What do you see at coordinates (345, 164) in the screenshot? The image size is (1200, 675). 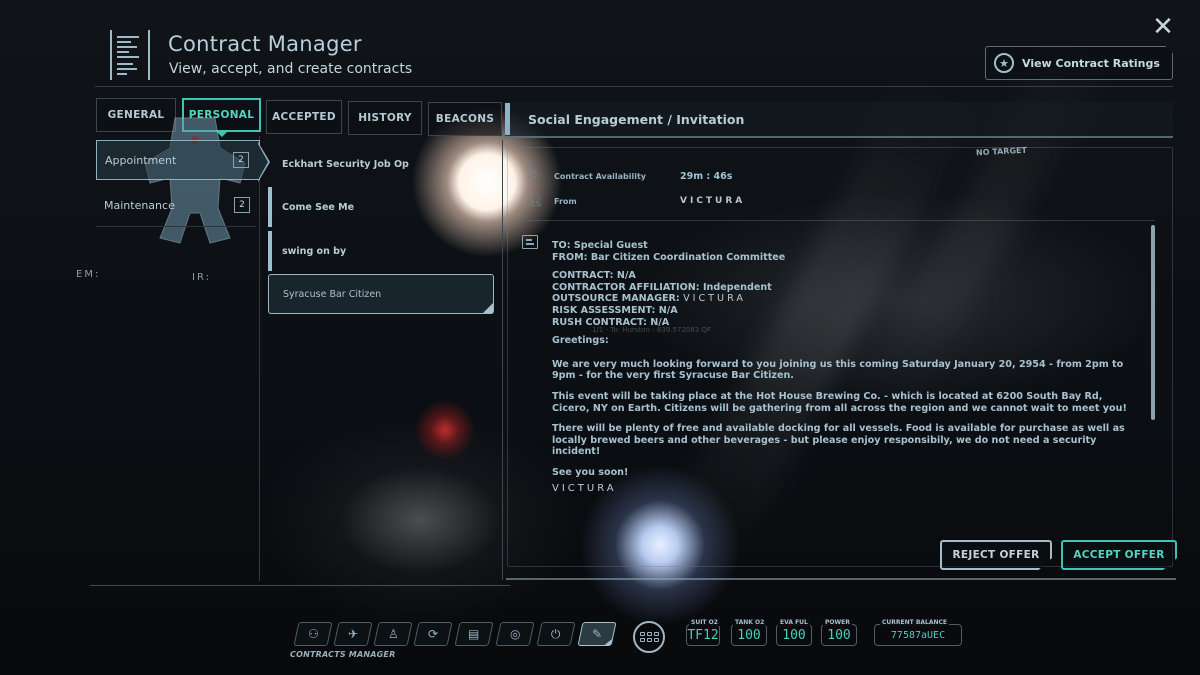 I see `contract-title: Eckhart Security Job Op` at bounding box center [345, 164].